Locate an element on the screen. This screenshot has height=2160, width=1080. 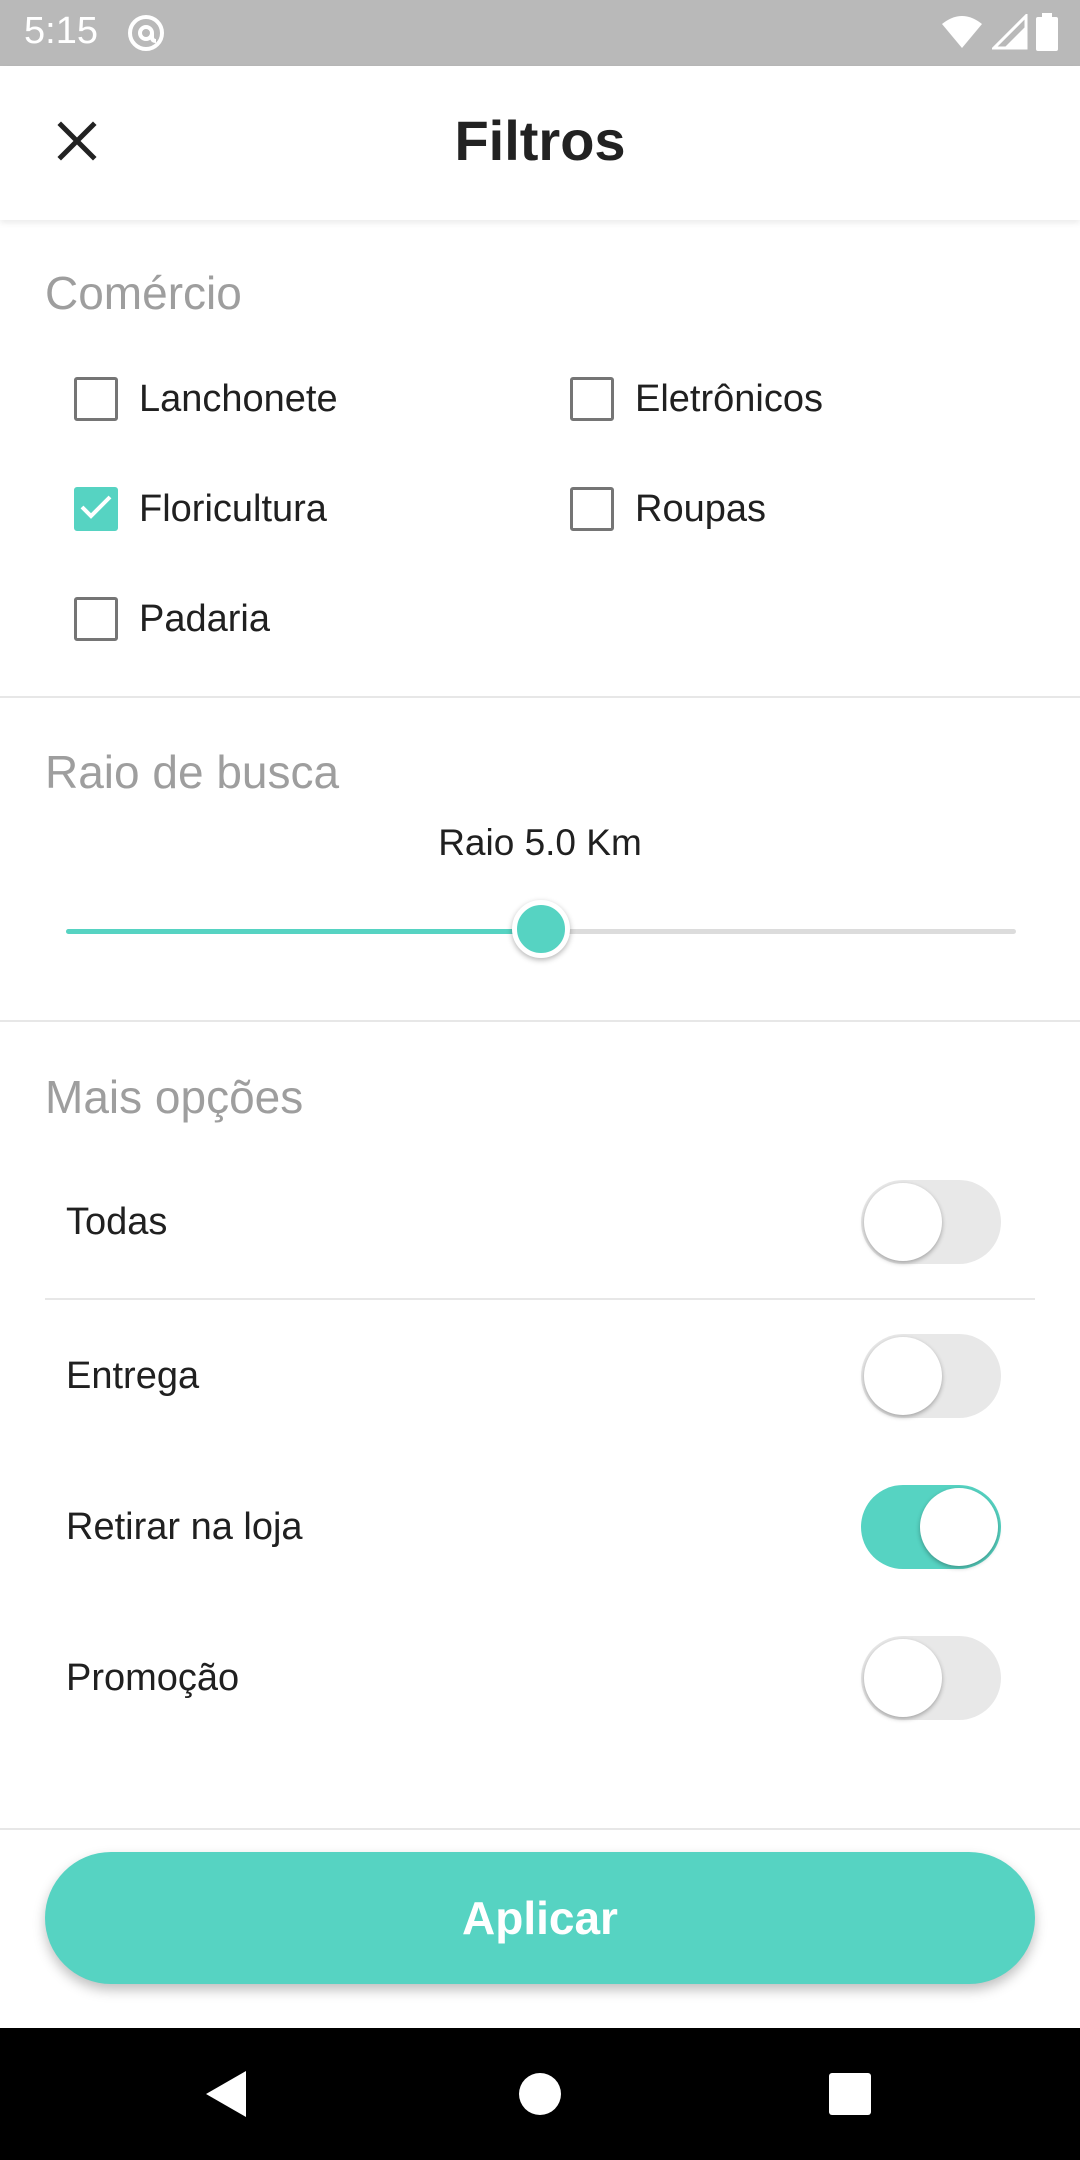
row-divider is located at coordinates (540, 1299).